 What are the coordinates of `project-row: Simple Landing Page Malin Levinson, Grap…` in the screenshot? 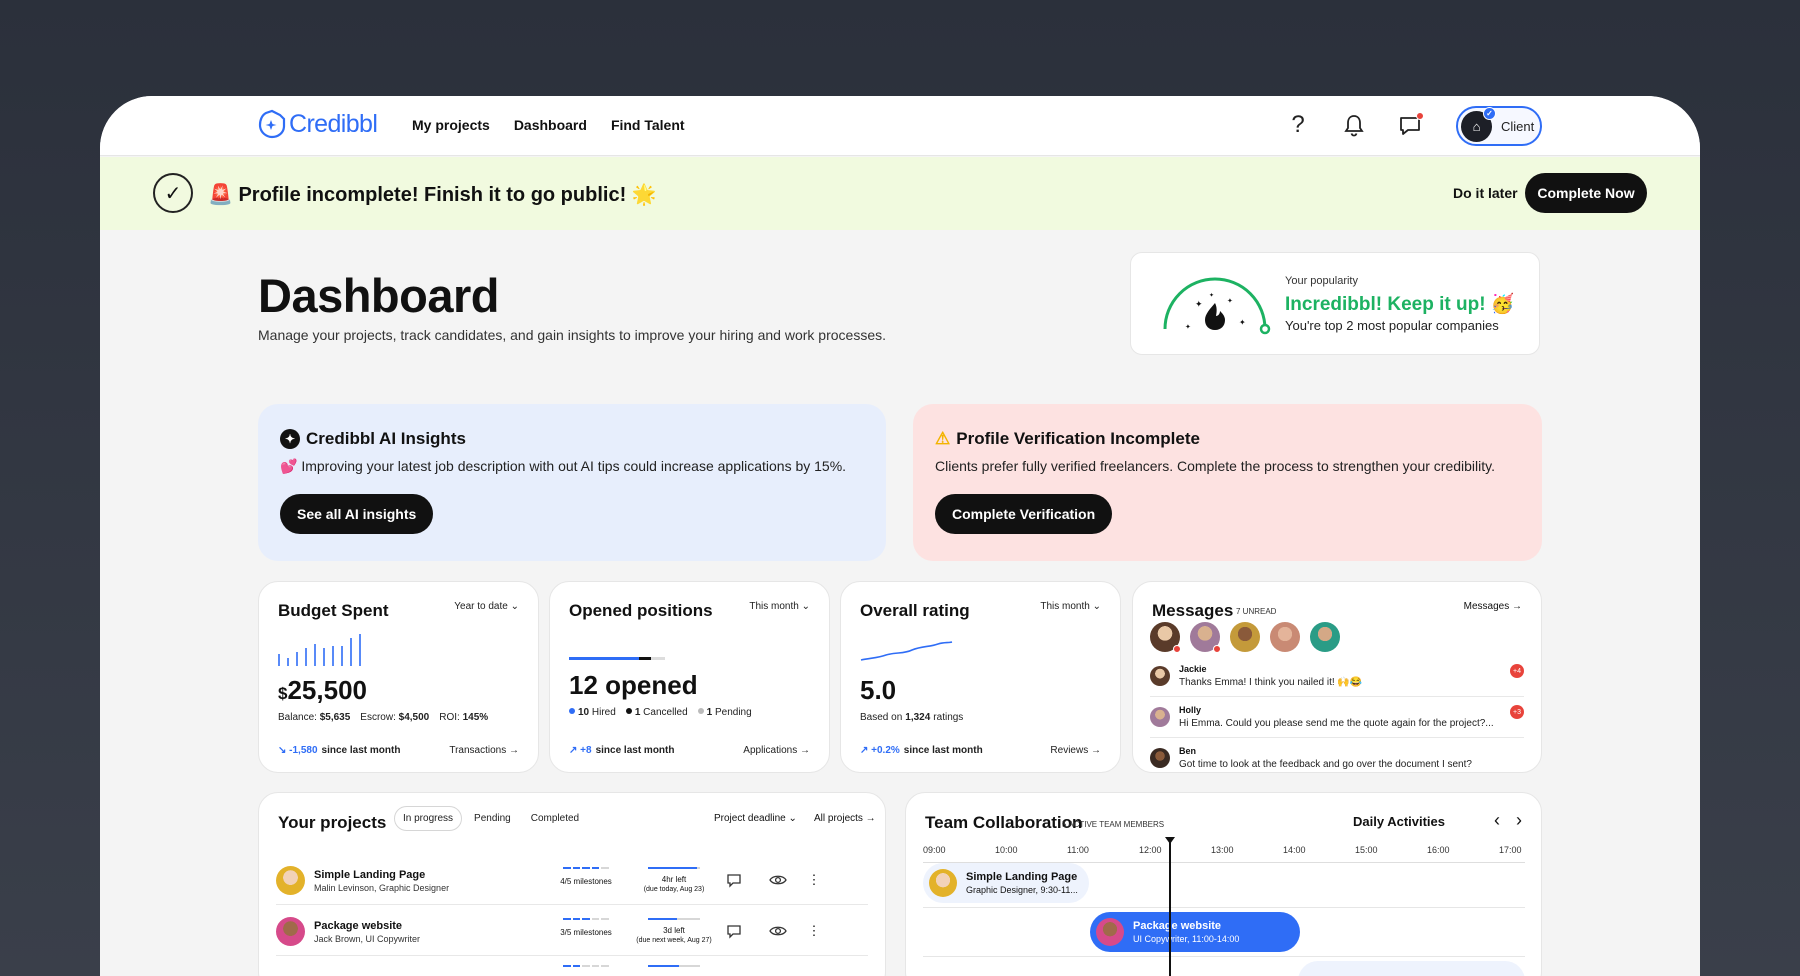 It's located at (572, 881).